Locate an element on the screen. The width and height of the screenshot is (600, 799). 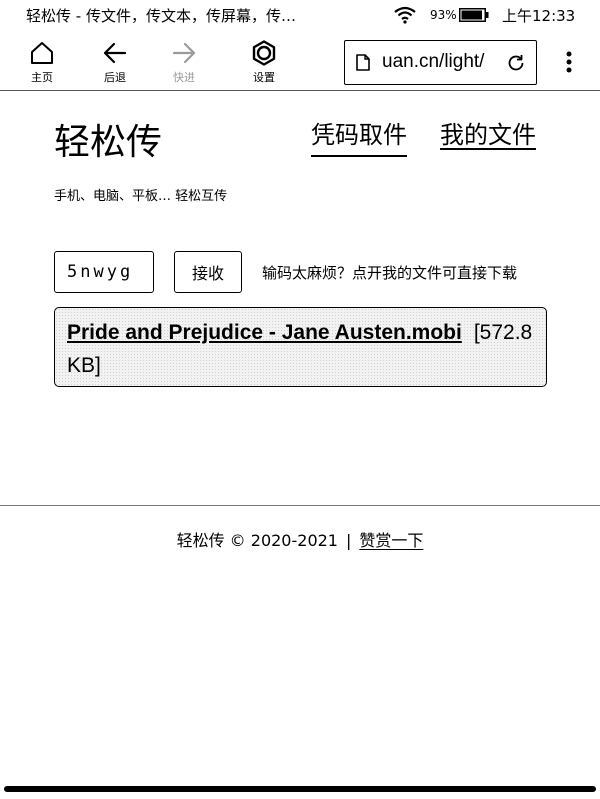
settings-label: 设置 is located at coordinates (264, 77).